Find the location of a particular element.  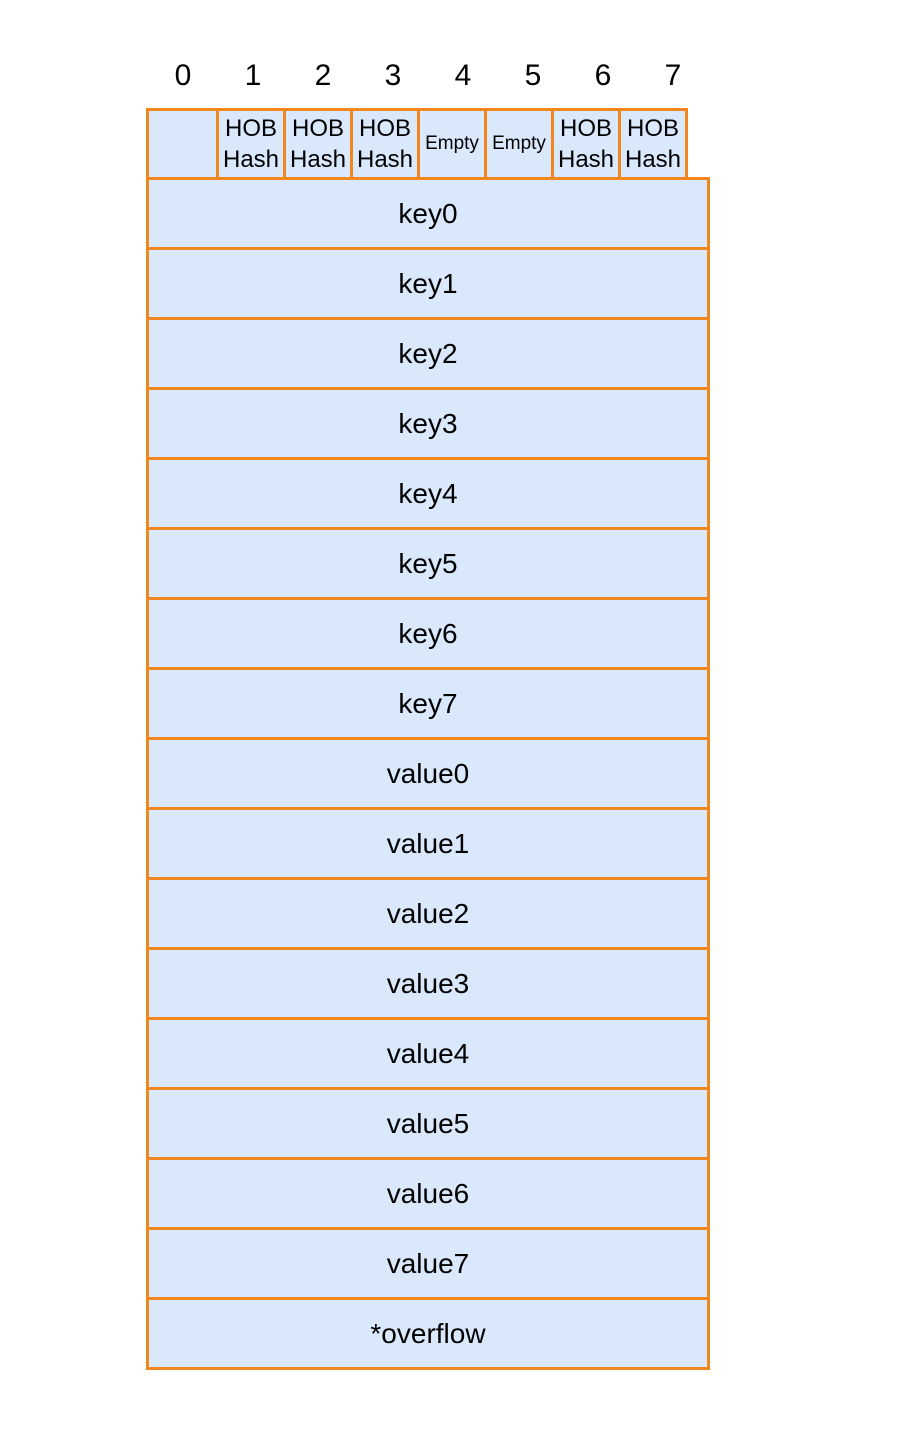

overflow-pointer-row: *overflow is located at coordinates (428, 1333).